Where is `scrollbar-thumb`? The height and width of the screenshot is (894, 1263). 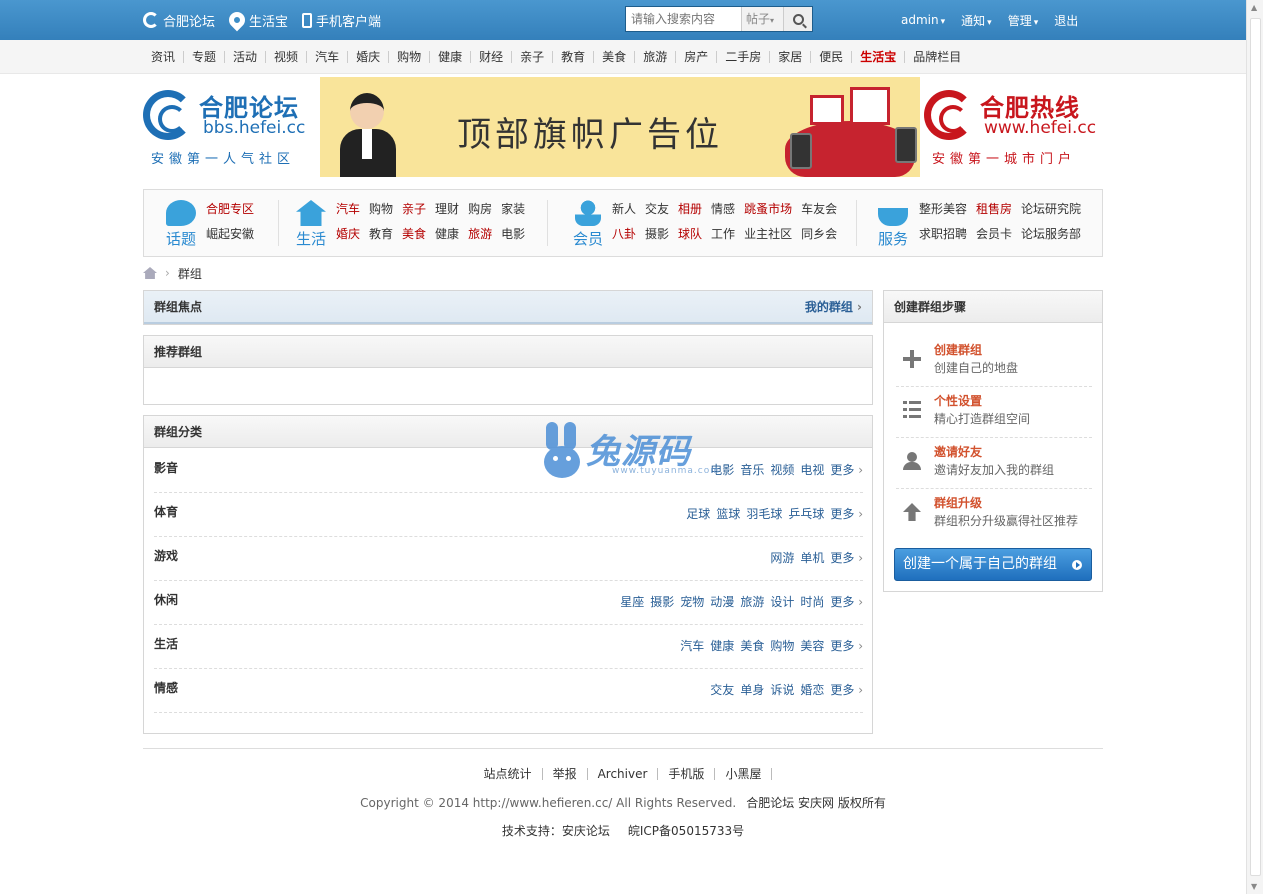
scrollbar-thumb is located at coordinates (1255, 447).